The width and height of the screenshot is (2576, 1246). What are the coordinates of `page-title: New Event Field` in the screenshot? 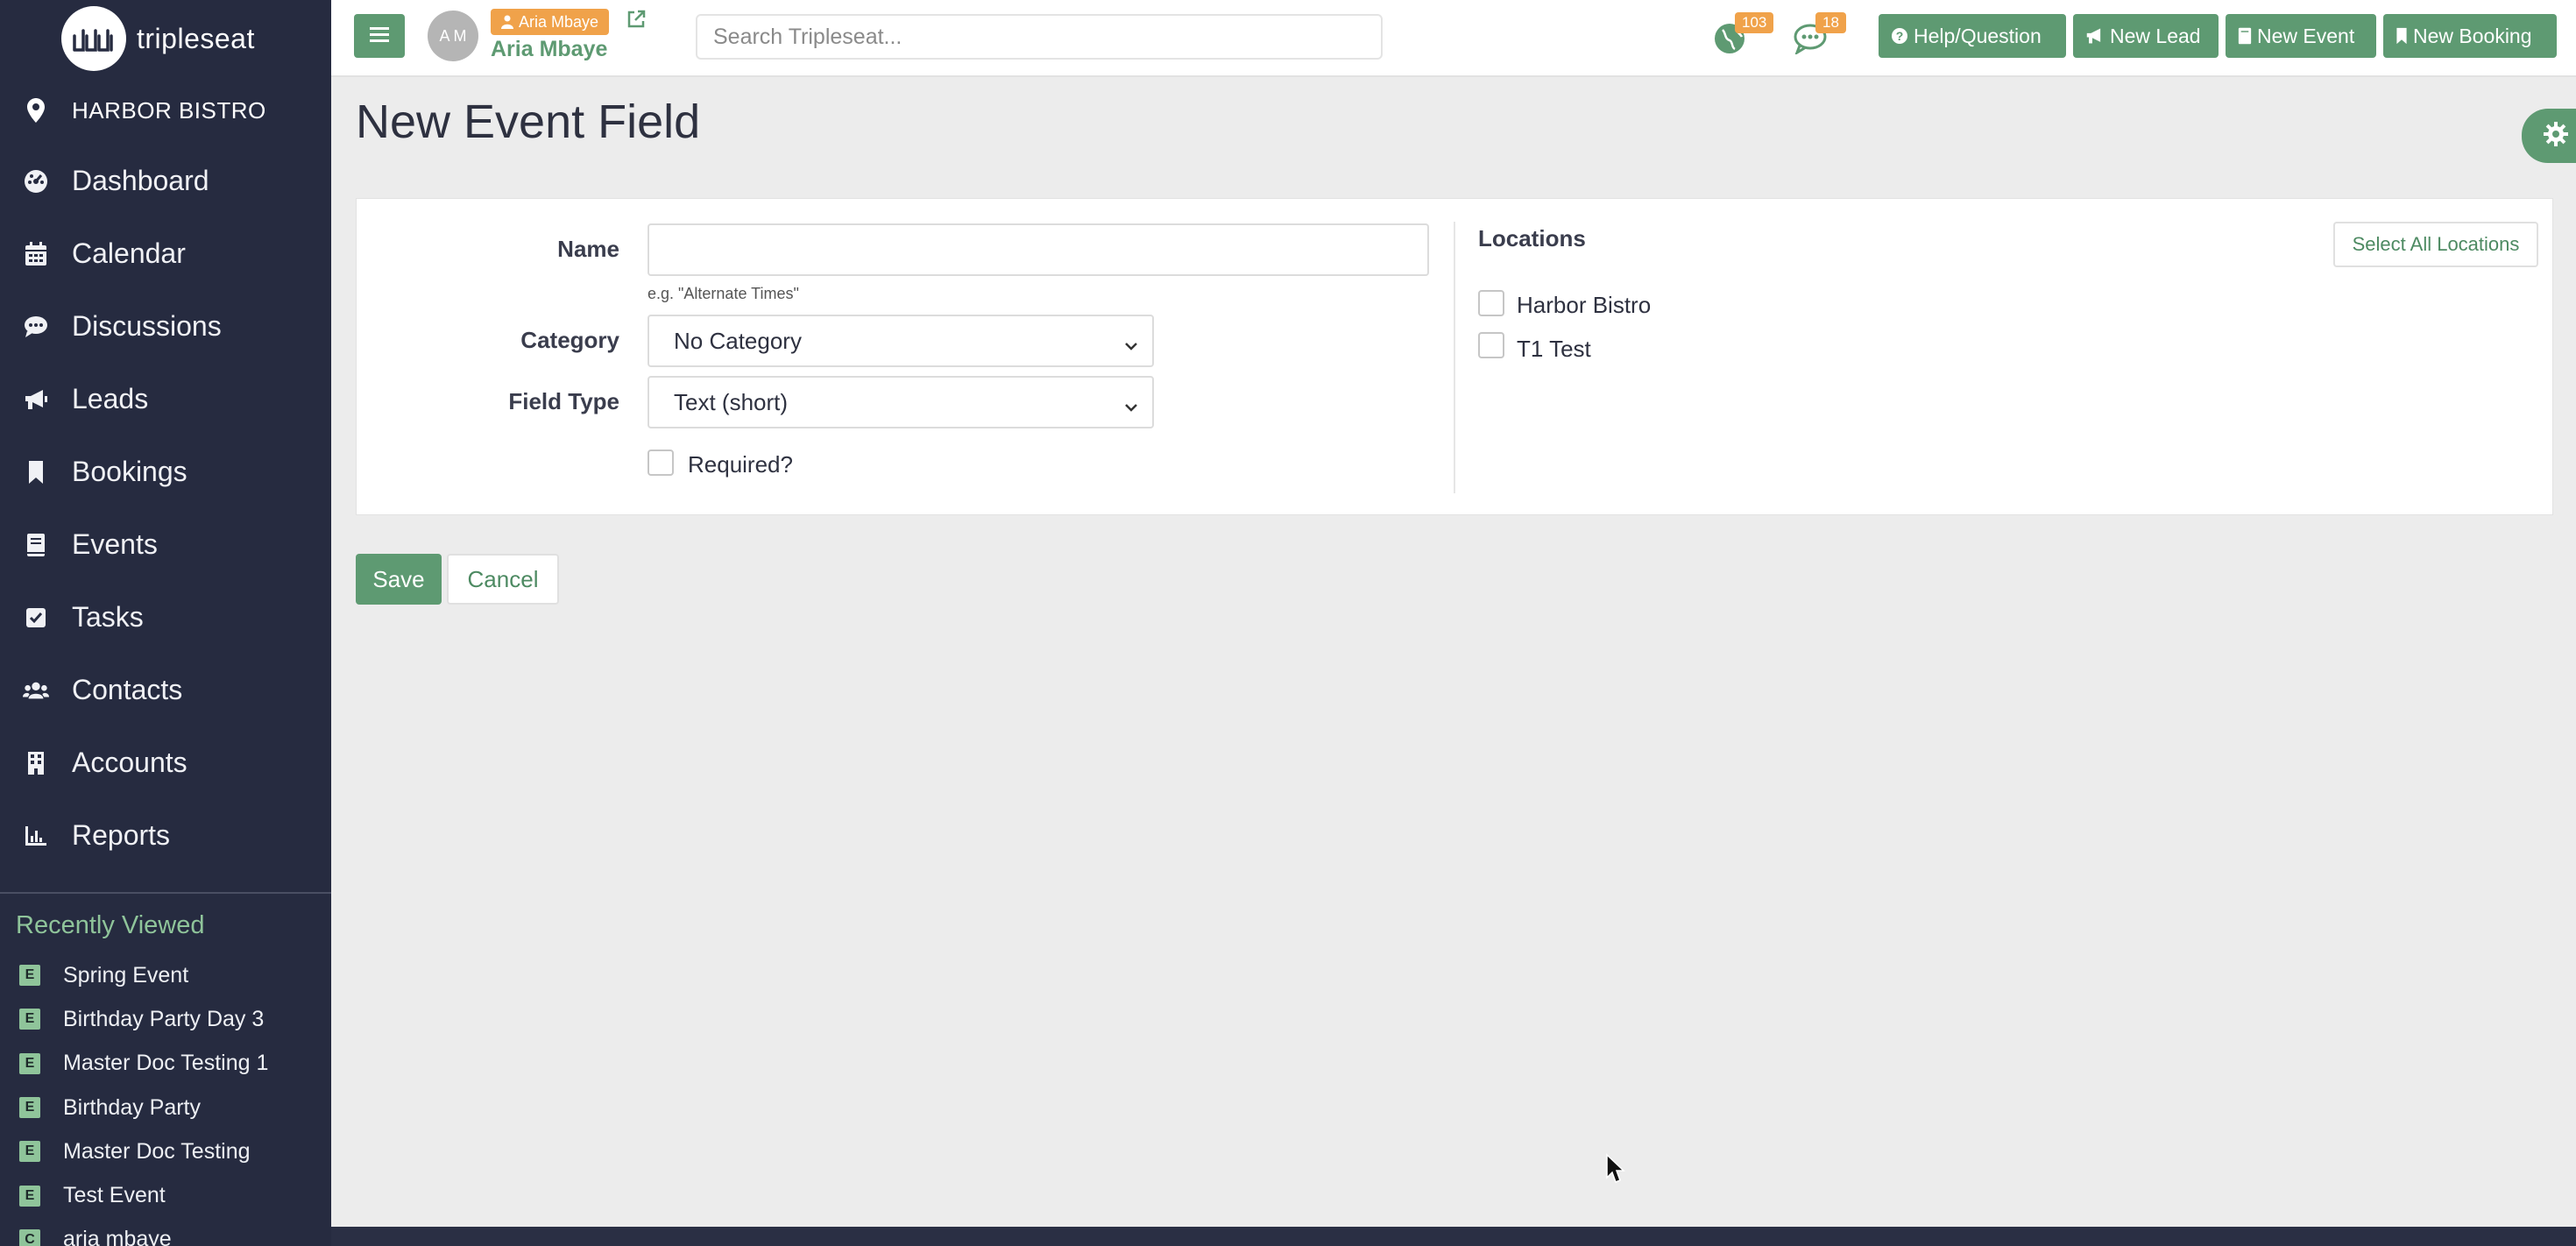 It's located at (528, 122).